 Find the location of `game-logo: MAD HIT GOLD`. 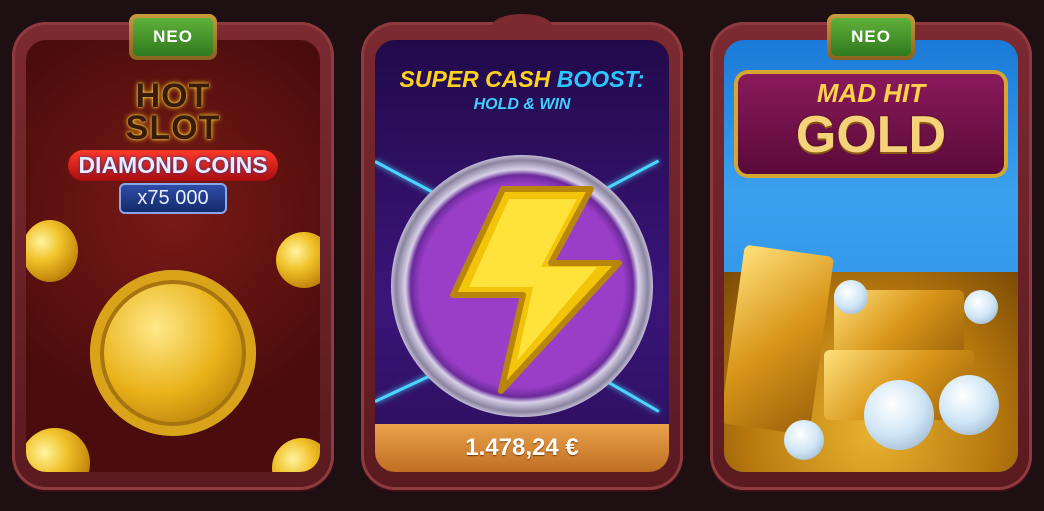

game-logo: MAD HIT GOLD is located at coordinates (871, 124).